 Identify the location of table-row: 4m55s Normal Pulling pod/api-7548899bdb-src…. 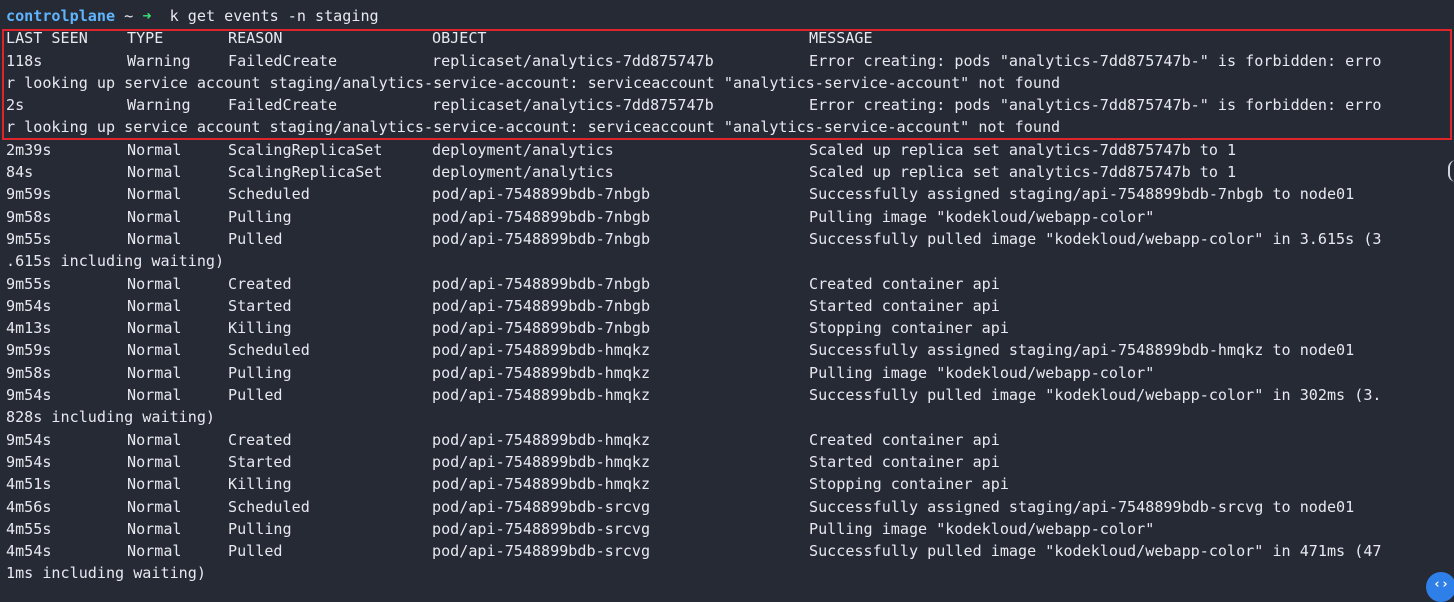
(727, 529).